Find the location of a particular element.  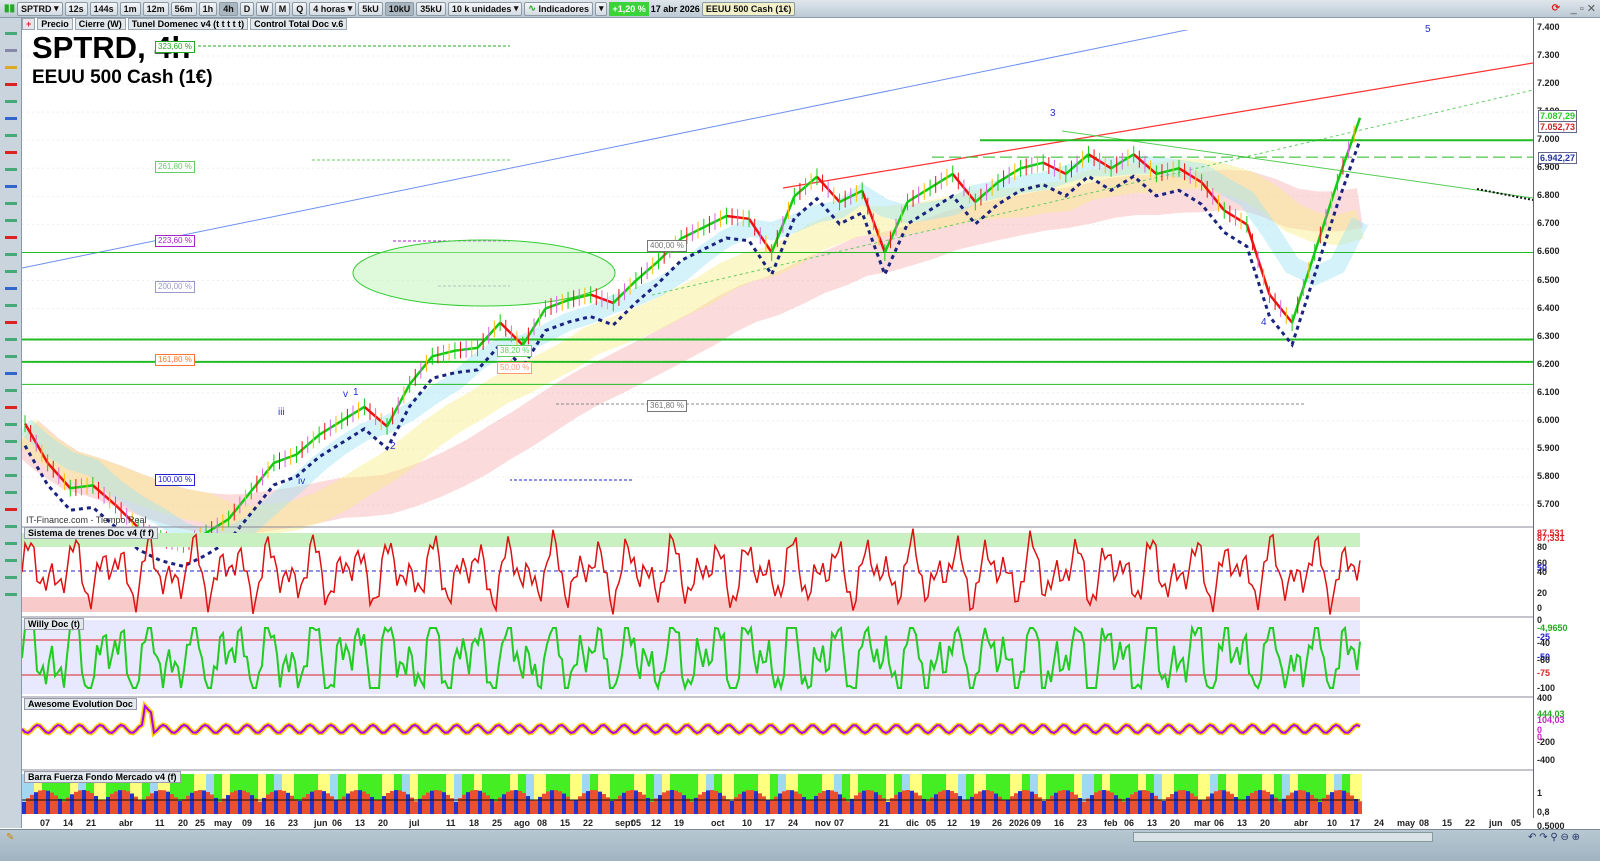

period-label: 4 horas is located at coordinates (329, 8).